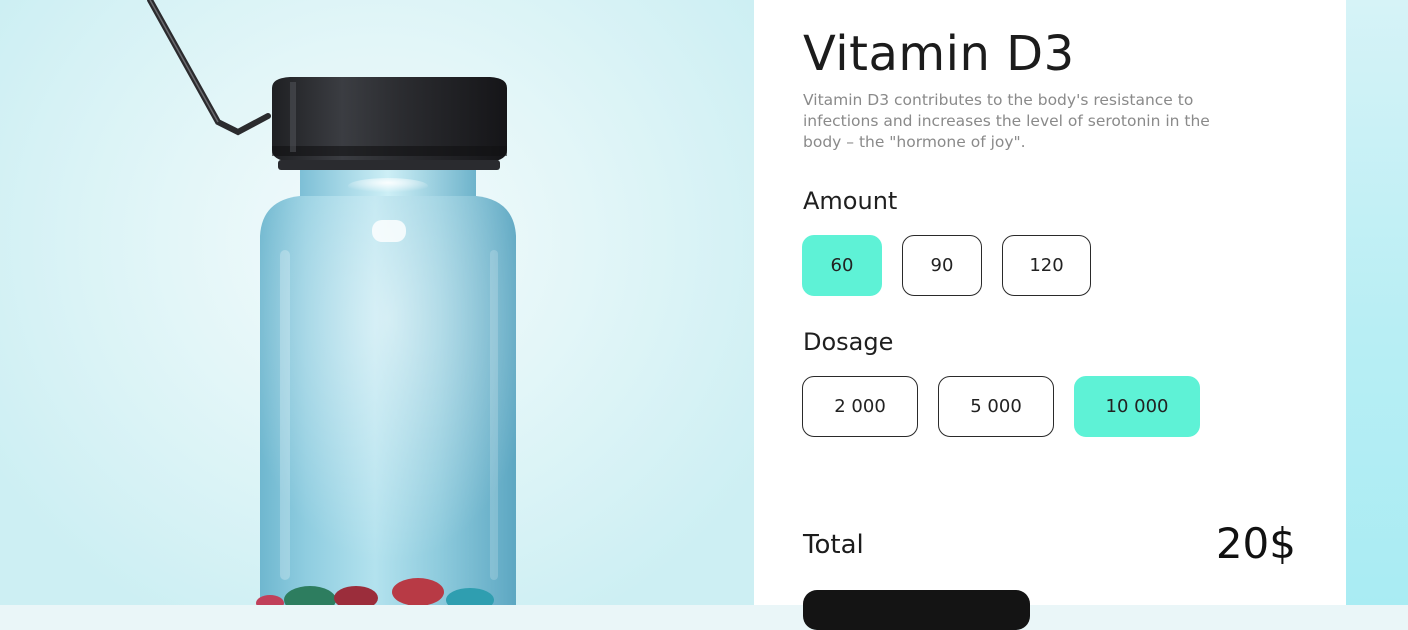  Describe the element at coordinates (848, 342) in the screenshot. I see `dosage-label: Dosage` at that location.